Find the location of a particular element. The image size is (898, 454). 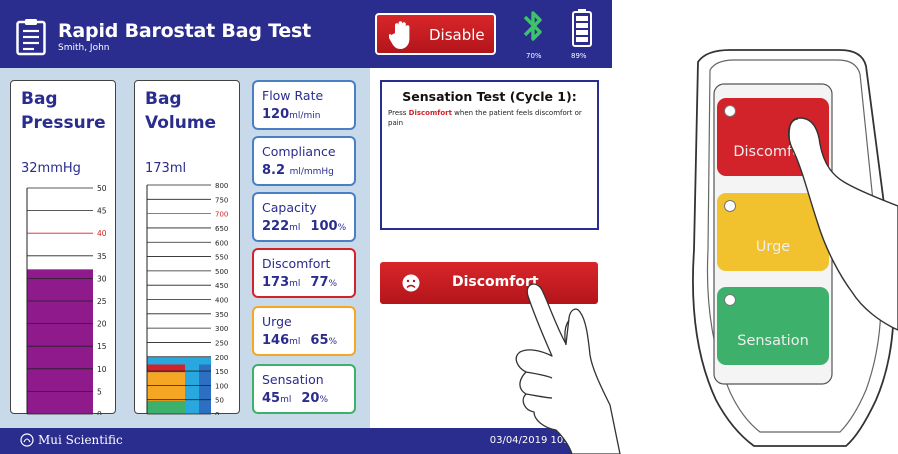

battery-icon is located at coordinates (582, 28).